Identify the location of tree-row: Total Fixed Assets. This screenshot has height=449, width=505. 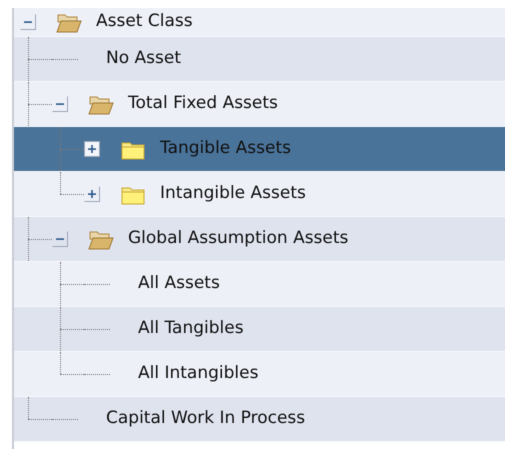
(259, 104).